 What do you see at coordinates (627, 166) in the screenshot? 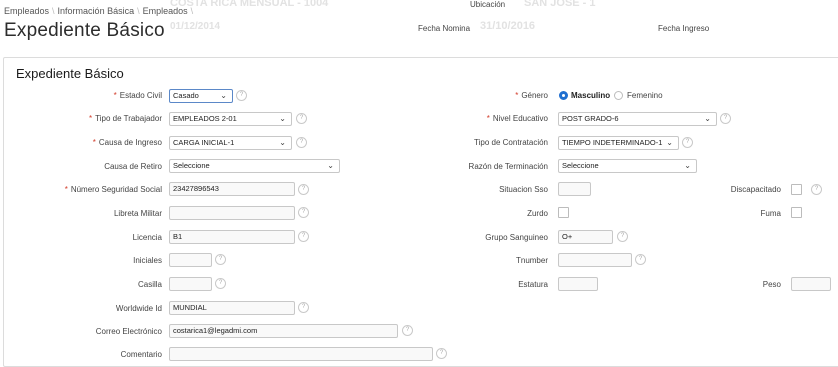
I see `razon-terminacion-select: Seleccione ⌄` at bounding box center [627, 166].